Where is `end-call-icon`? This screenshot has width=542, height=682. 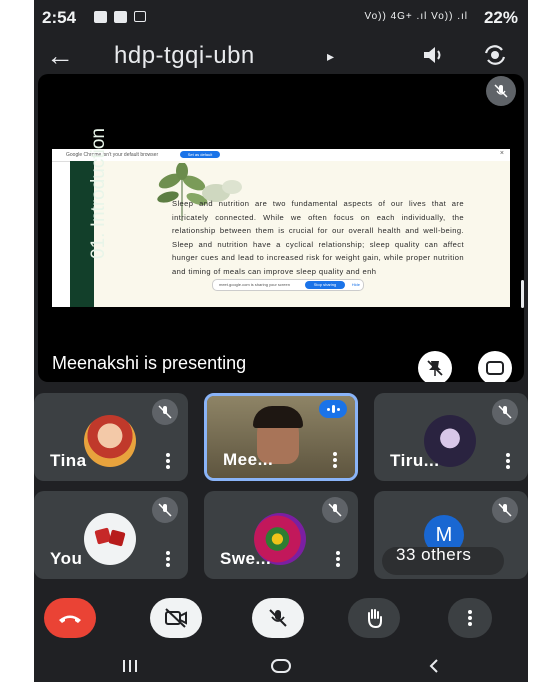 end-call-icon is located at coordinates (70, 619).